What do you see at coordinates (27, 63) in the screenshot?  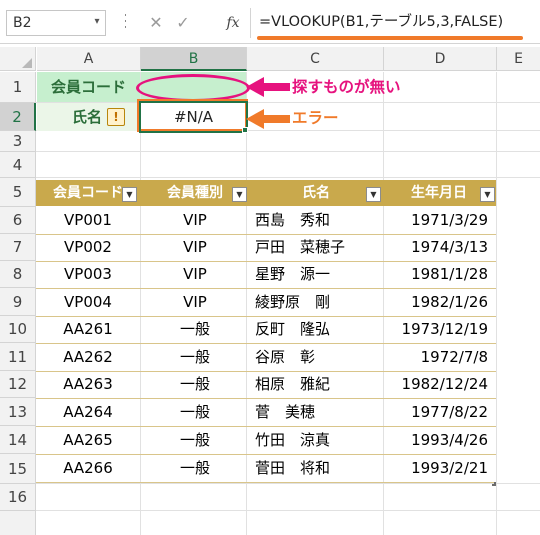 I see `select-all-triangle-icon` at bounding box center [27, 63].